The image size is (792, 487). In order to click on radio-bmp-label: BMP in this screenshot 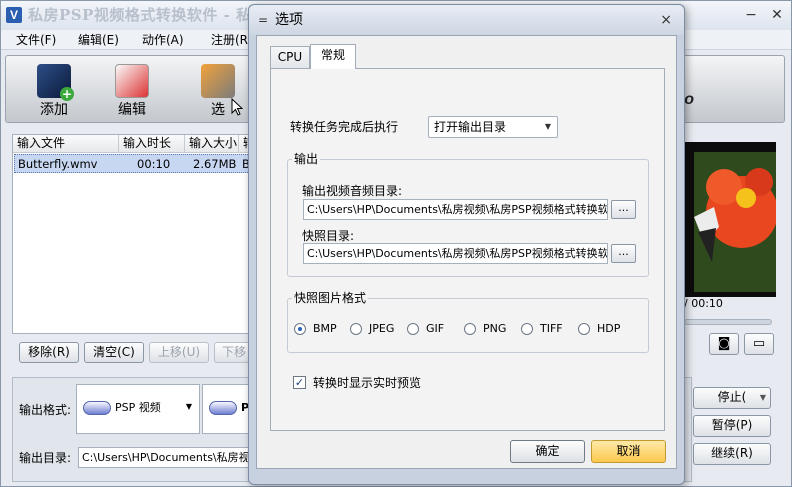, I will do `click(325, 328)`.